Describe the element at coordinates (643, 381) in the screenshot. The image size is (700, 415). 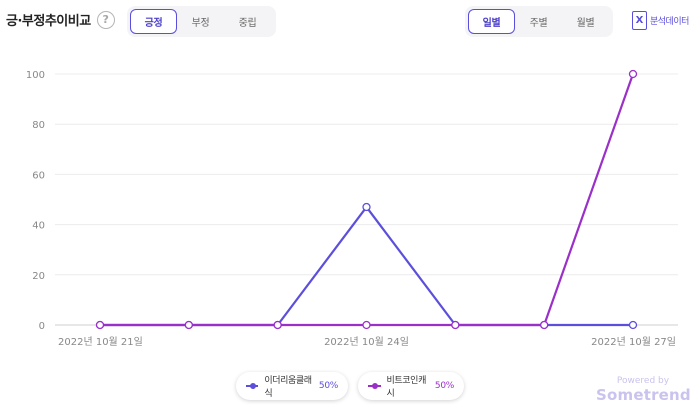
I see `powered-by-text: Powered by` at that location.